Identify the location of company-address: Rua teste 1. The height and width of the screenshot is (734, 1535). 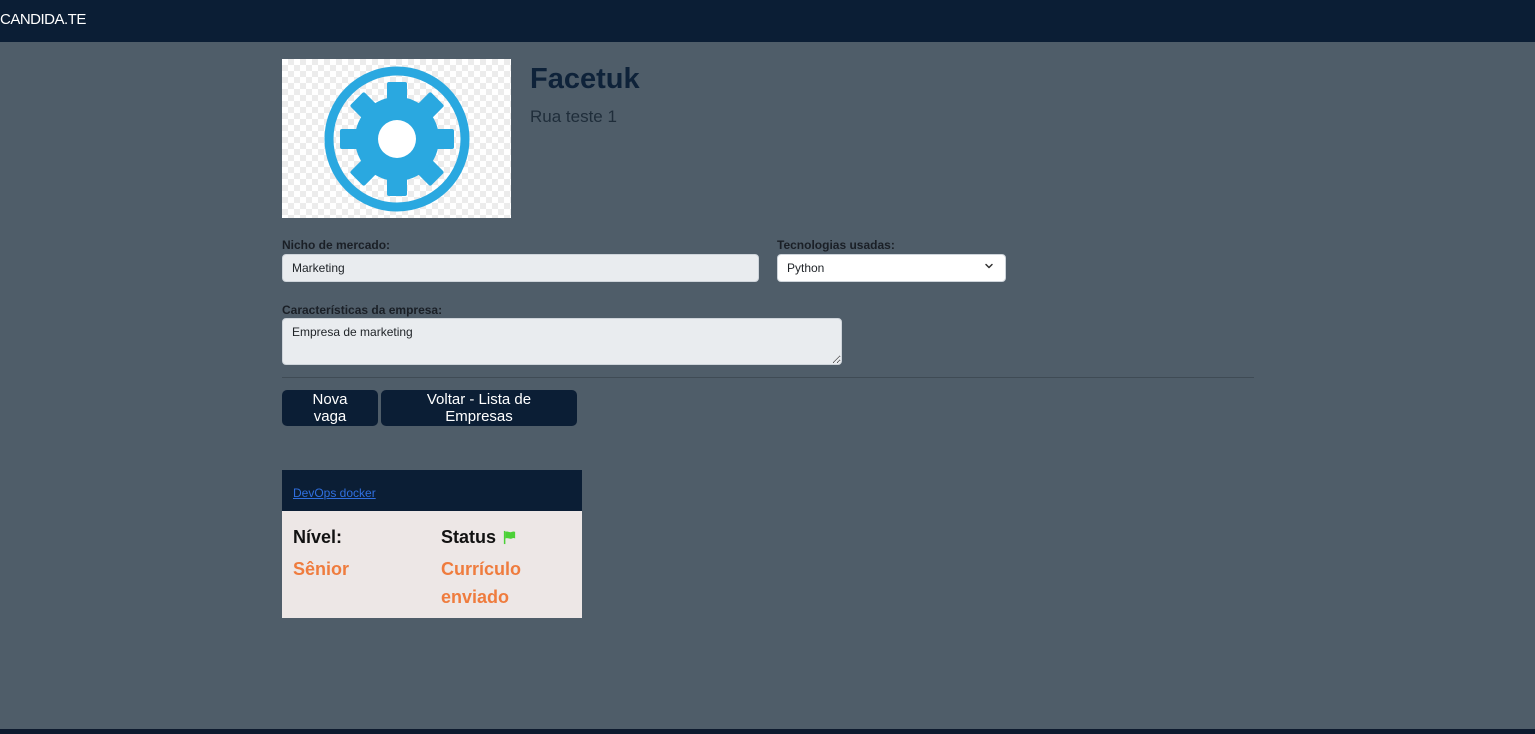
(573, 116).